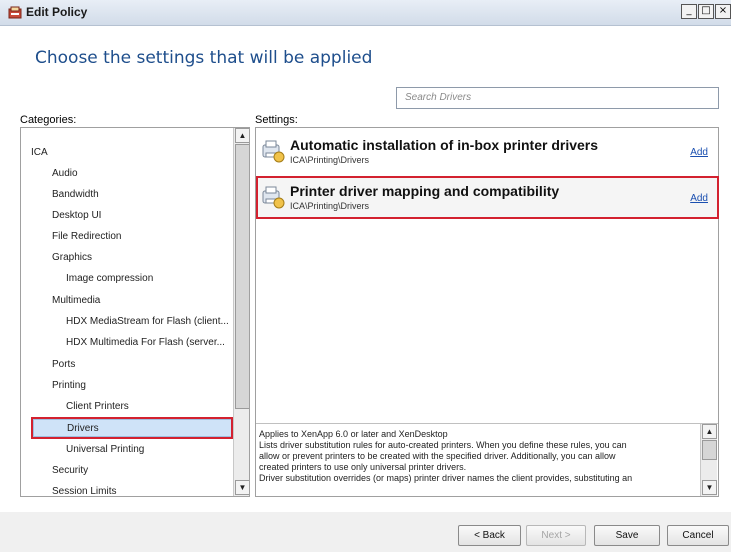 Image resolution: width=731 pixels, height=552 pixels. I want to click on settings-label: Settings:, so click(276, 120).